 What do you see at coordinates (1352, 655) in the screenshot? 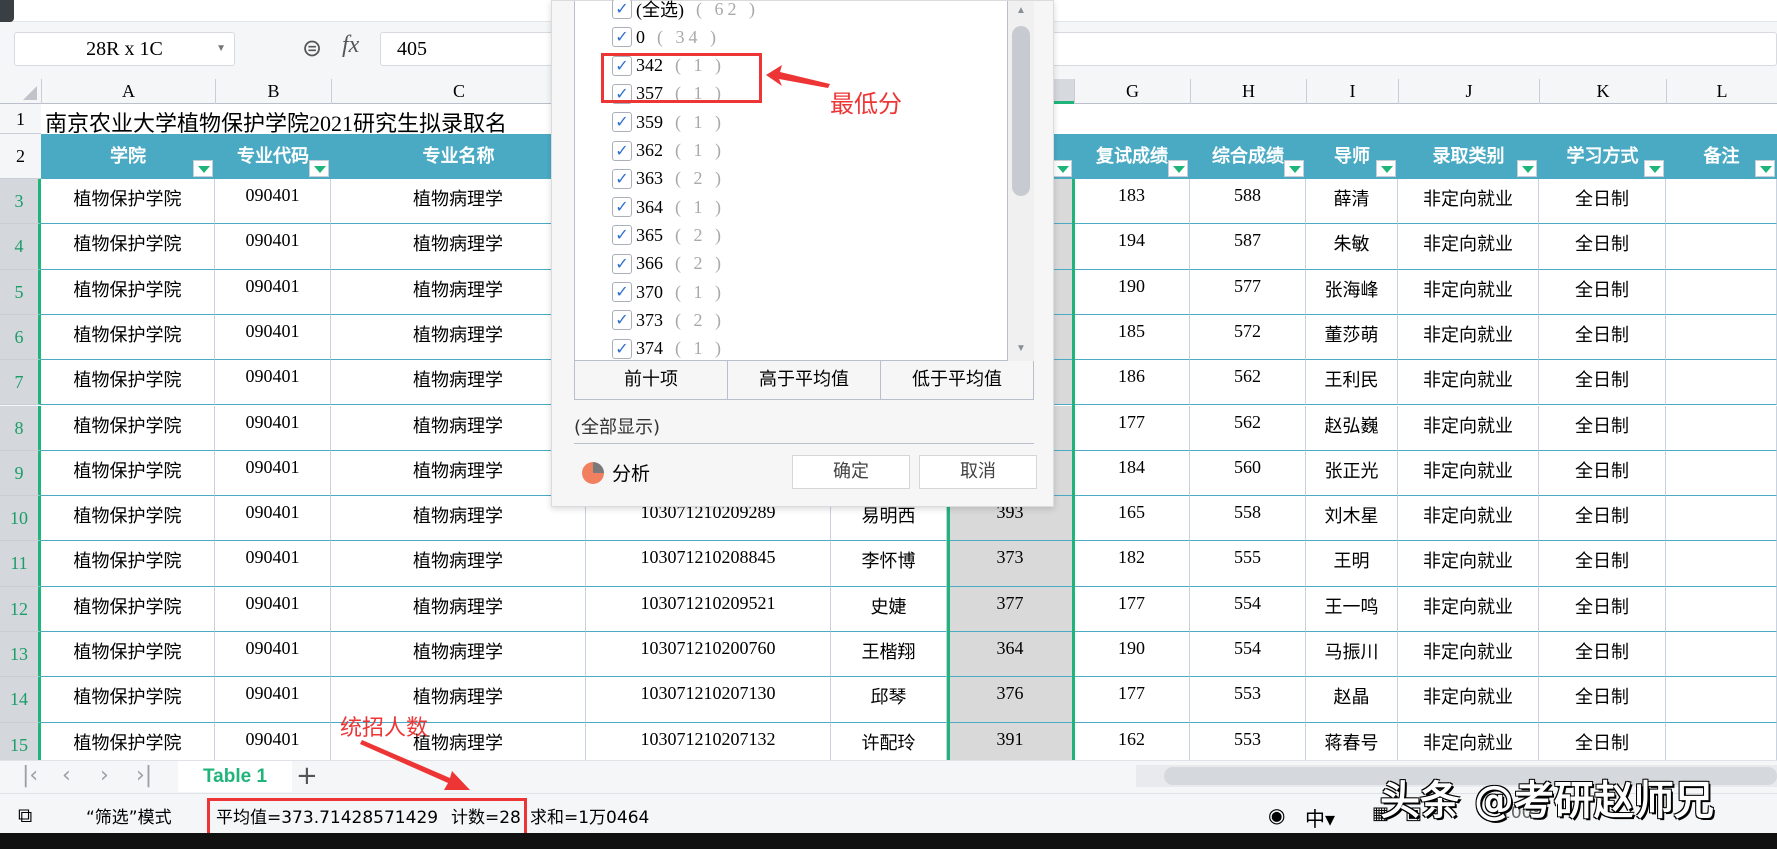
I see `cell-advisor: 马振川` at bounding box center [1352, 655].